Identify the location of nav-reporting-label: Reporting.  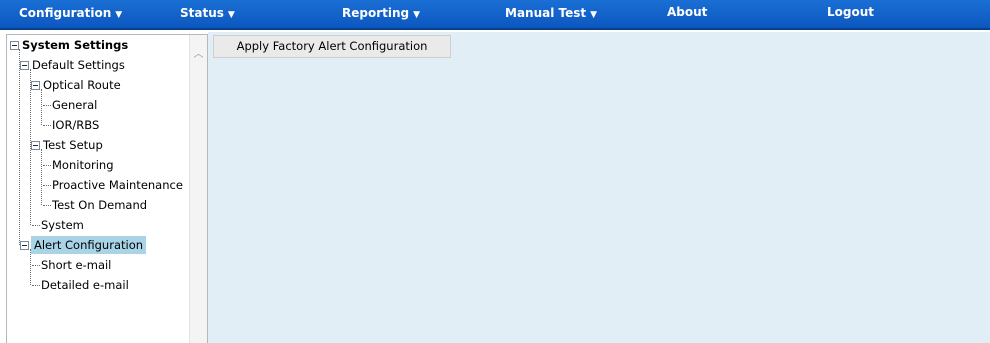
(376, 13).